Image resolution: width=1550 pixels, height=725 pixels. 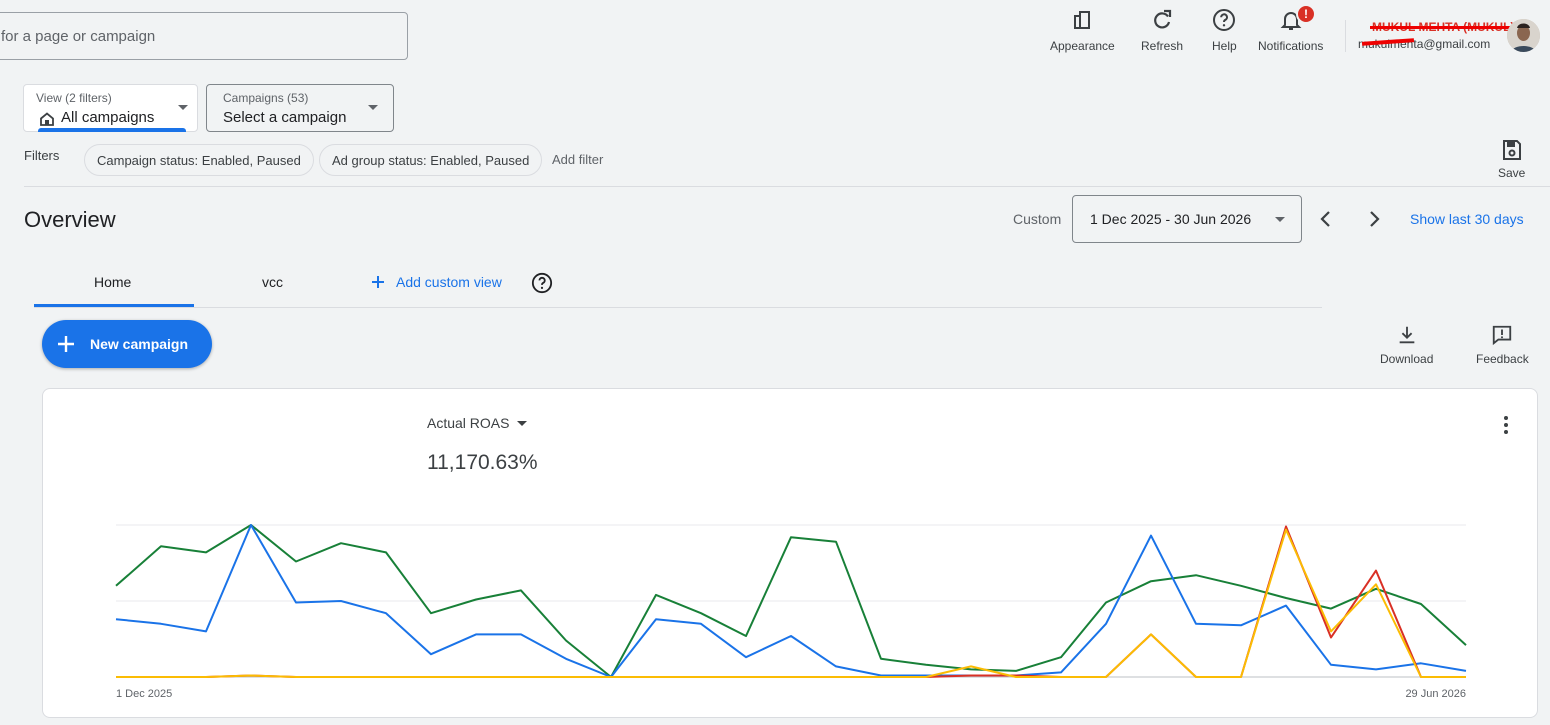 I want to click on feedback-icon, so click(x=1502, y=335).